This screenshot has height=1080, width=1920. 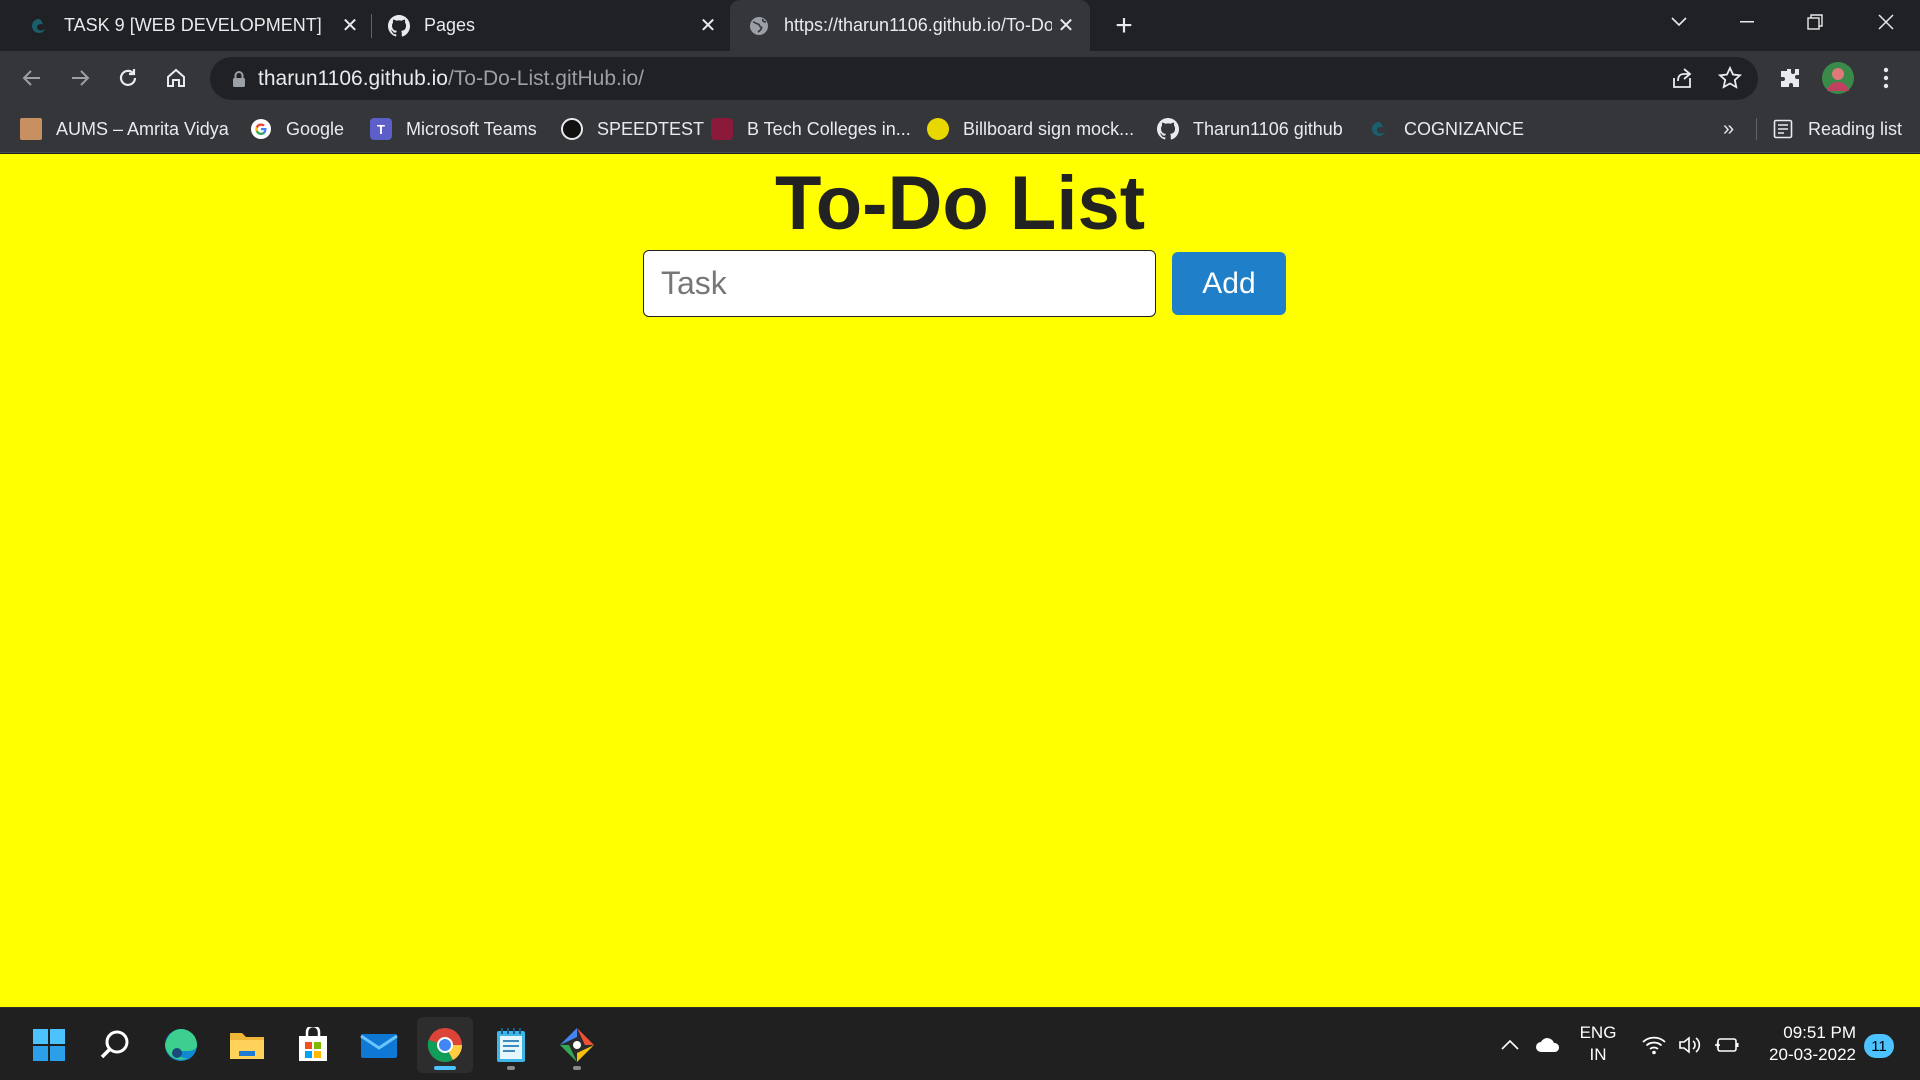 I want to click on onedrive-icon, so click(x=1548, y=1044).